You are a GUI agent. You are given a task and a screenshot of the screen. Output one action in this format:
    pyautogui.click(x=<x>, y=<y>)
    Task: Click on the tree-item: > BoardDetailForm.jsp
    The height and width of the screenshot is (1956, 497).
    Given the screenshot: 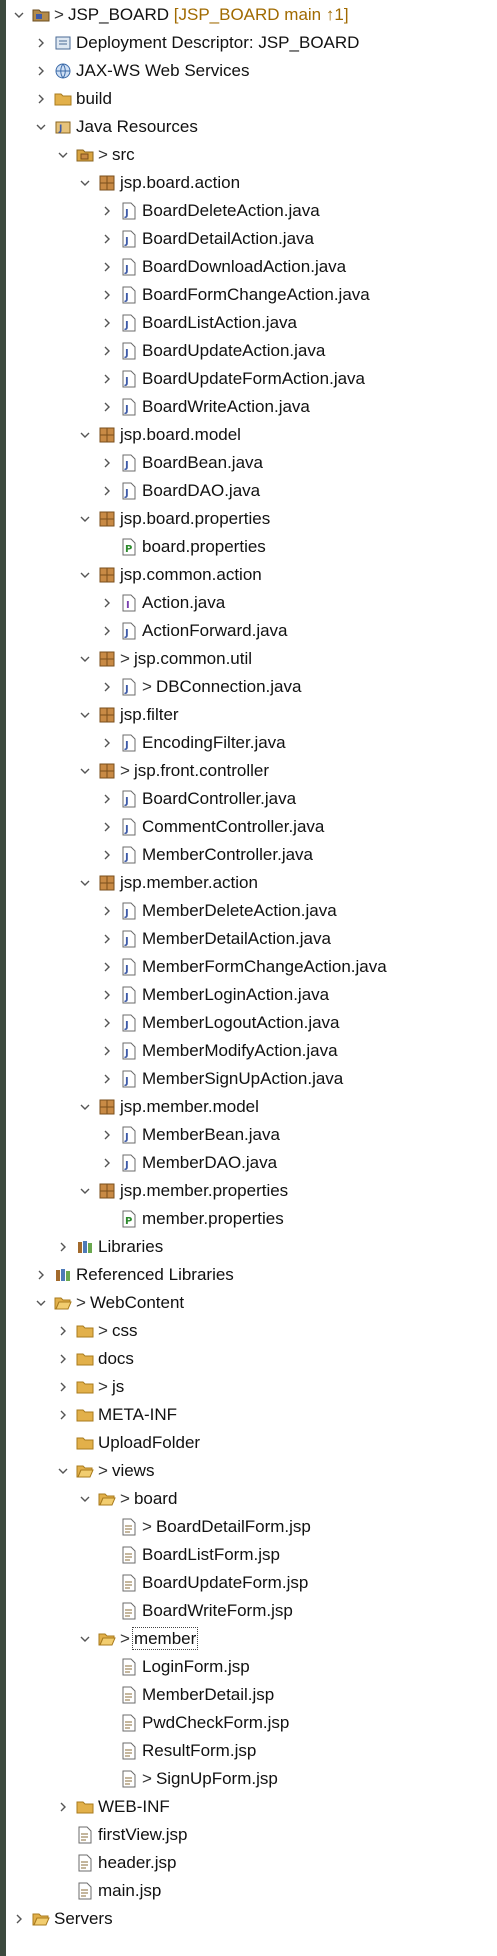 What is the action you would take?
    pyautogui.click(x=251, y=1527)
    